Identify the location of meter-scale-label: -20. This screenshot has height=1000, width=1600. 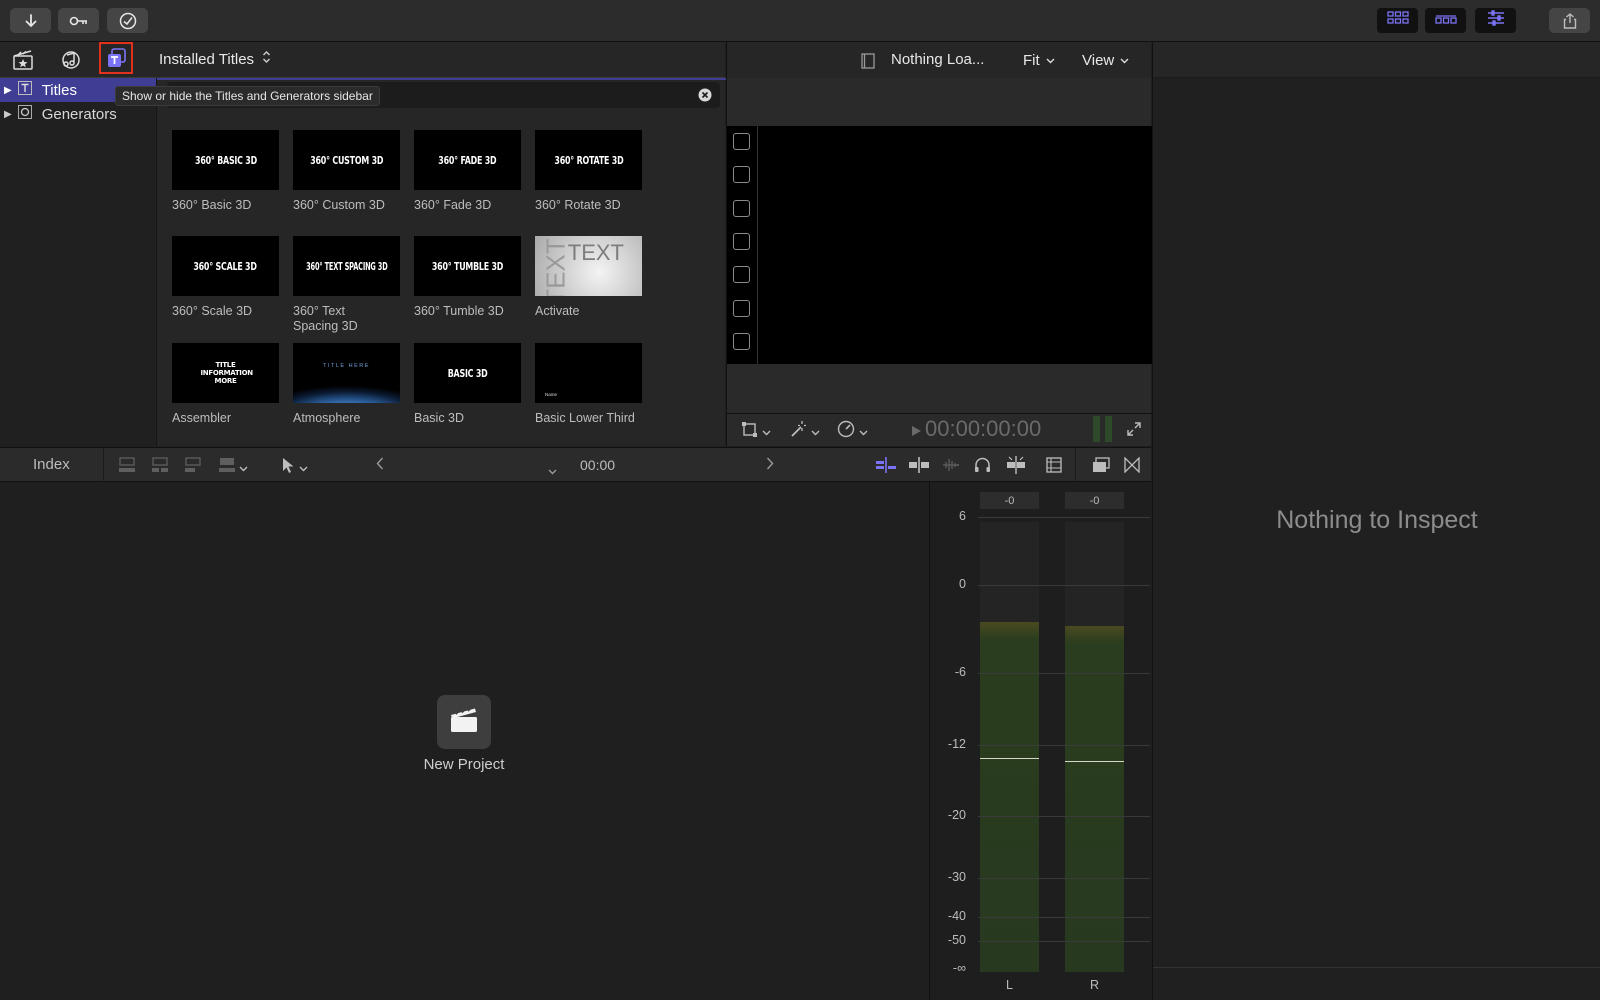
(956, 815).